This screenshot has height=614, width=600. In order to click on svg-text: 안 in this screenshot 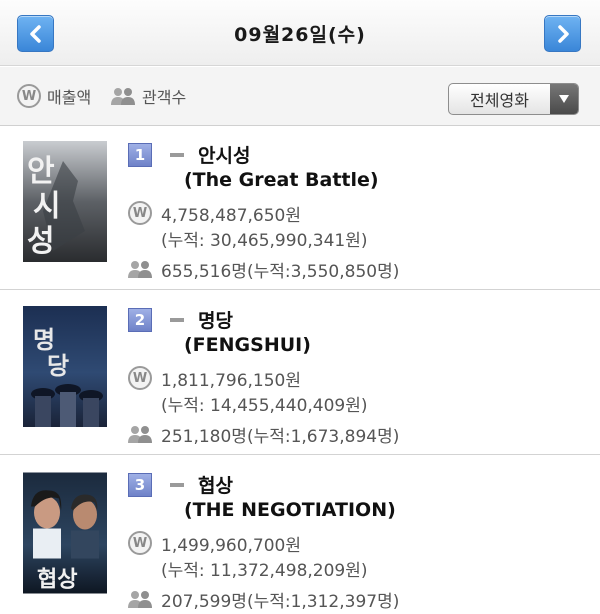, I will do `click(41, 171)`.